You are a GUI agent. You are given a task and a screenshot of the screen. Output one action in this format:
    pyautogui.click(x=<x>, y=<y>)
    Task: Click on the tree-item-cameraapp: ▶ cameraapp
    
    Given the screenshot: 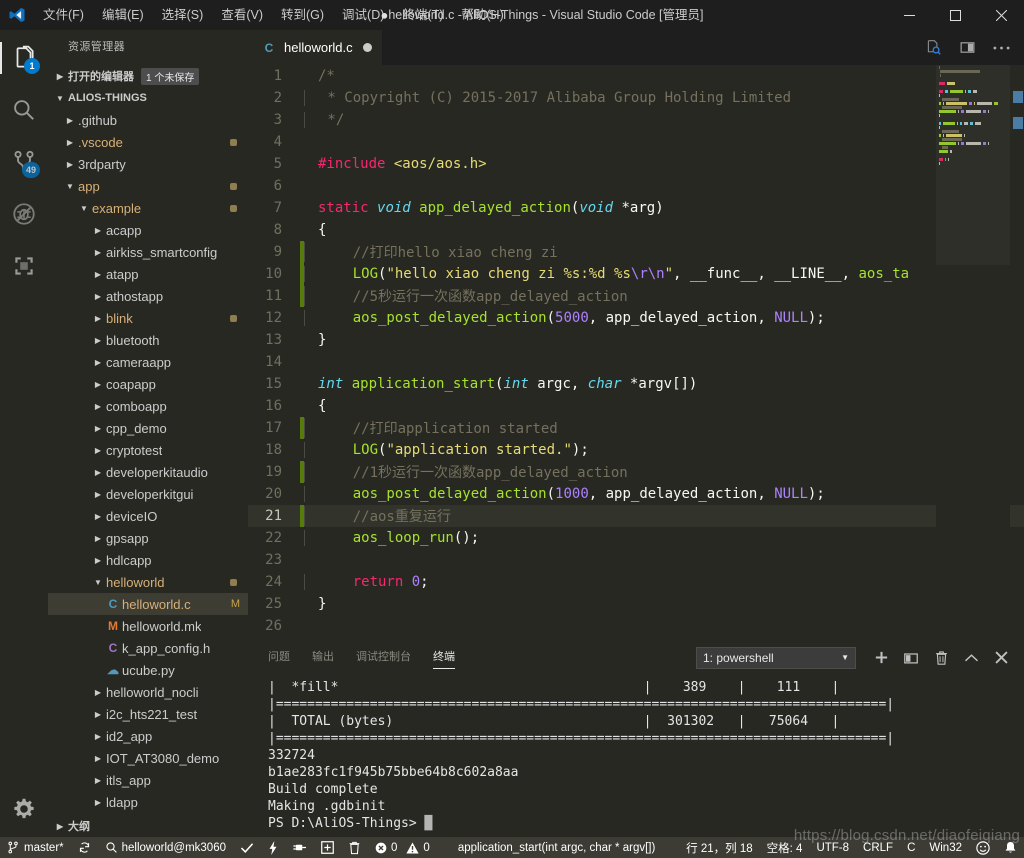 What is the action you would take?
    pyautogui.click(x=148, y=362)
    